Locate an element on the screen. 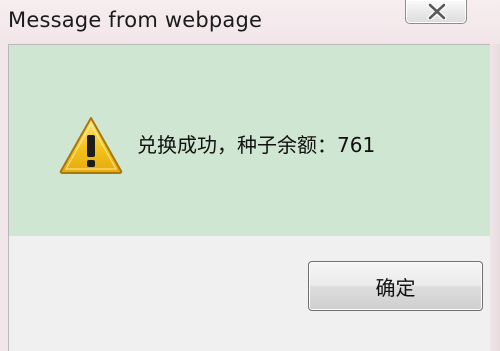 The height and width of the screenshot is (351, 500). ok-button: 确定 is located at coordinates (395, 286).